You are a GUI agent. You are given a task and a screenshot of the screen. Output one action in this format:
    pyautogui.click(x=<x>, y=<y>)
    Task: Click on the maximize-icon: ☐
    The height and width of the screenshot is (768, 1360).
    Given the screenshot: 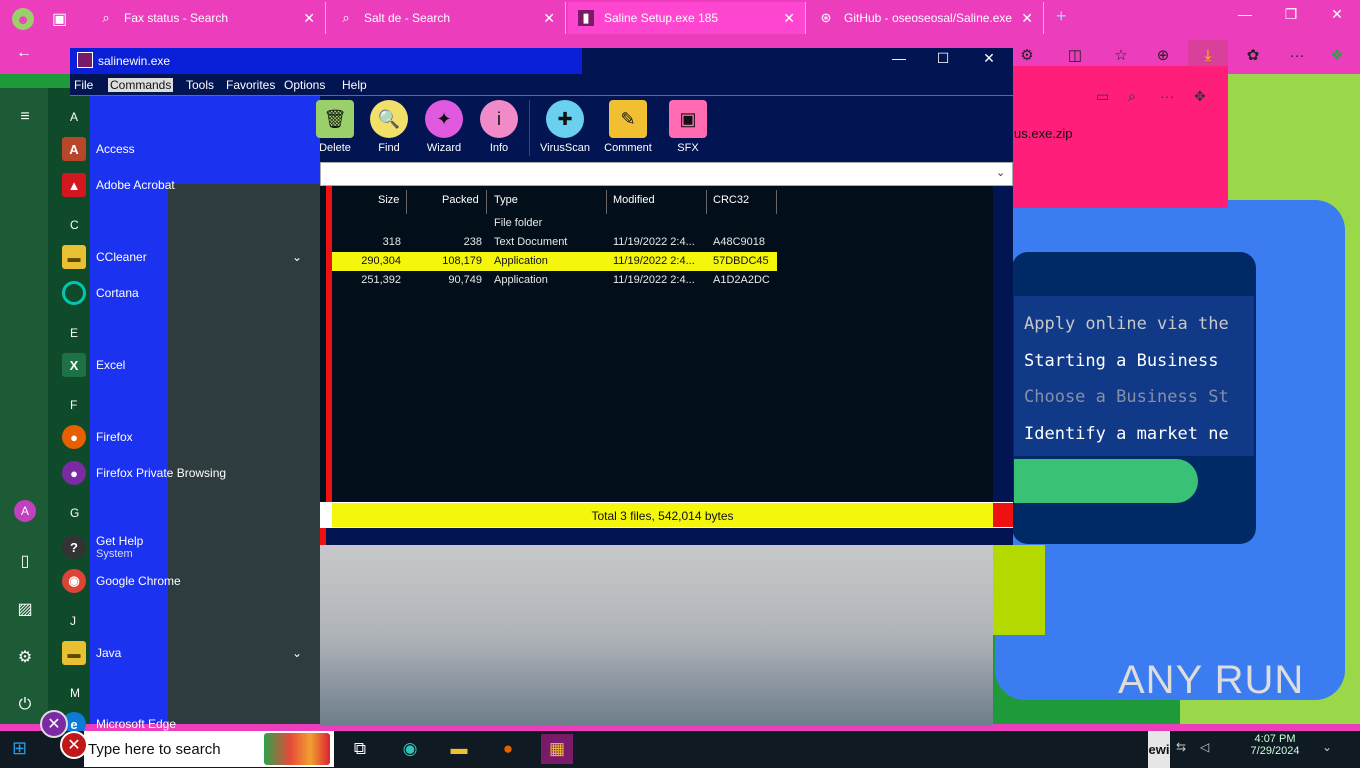 What is the action you would take?
    pyautogui.click(x=943, y=61)
    